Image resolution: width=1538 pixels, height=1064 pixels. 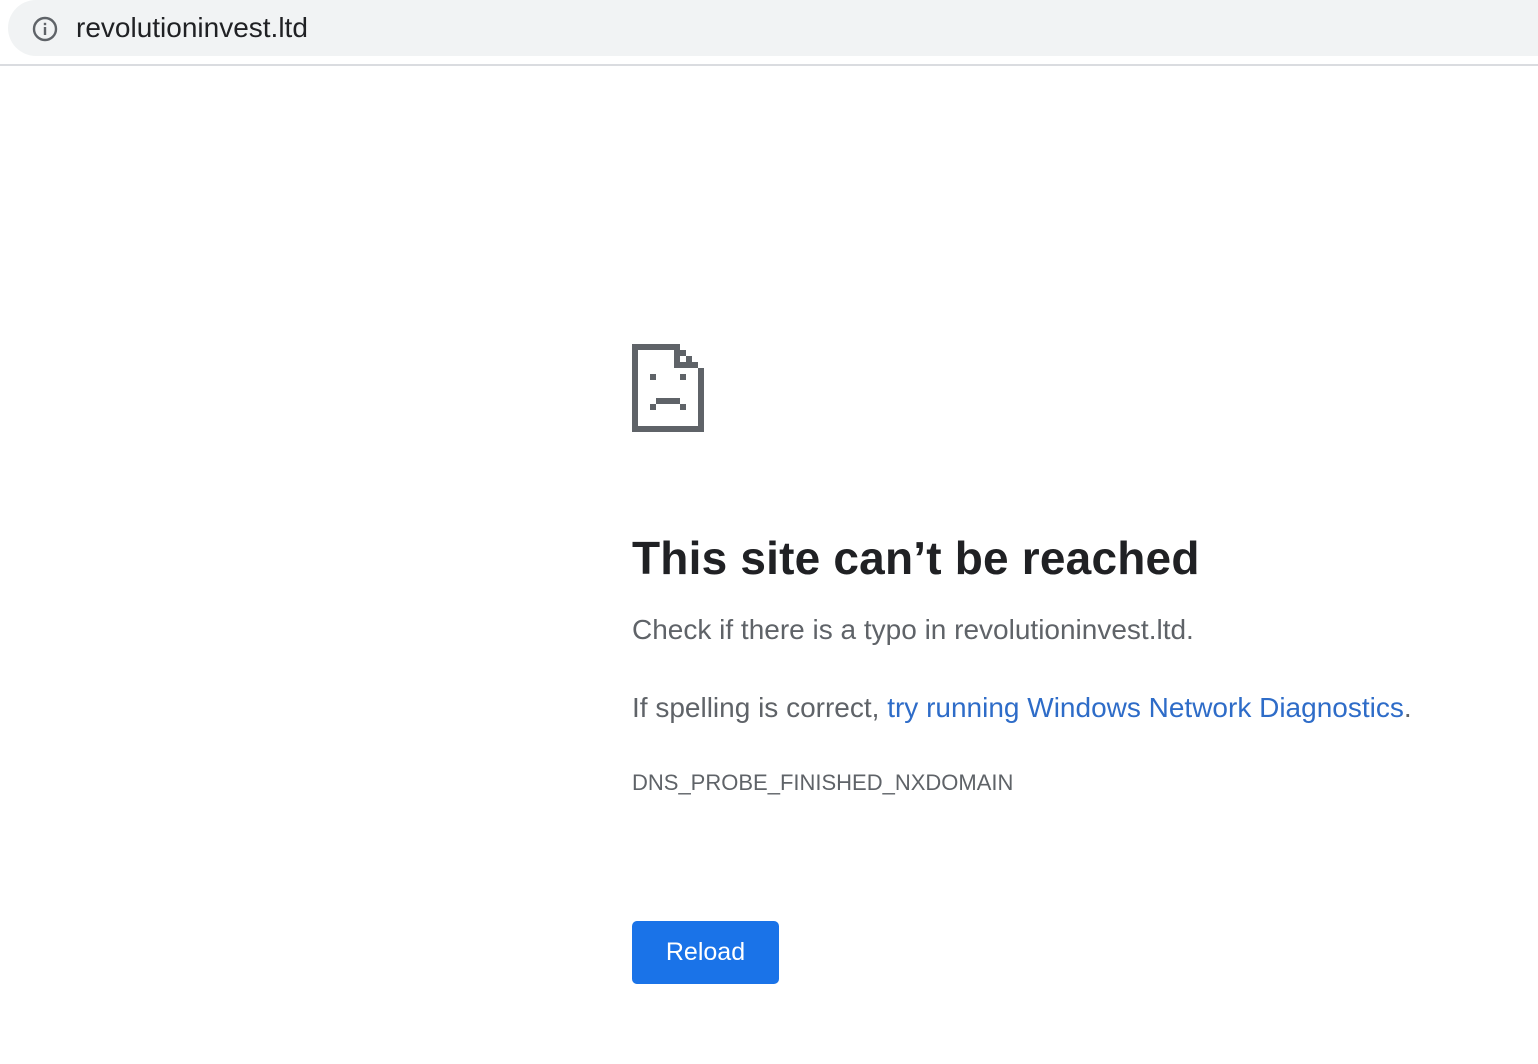 I want to click on spelling-prefix: If spelling is correct,, so click(x=760, y=707).